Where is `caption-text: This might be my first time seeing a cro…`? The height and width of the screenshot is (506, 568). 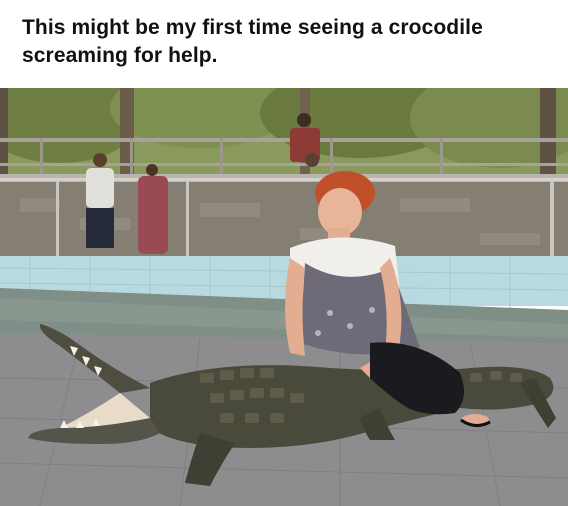
caption-text: This might be my first time seeing a cro… is located at coordinates (252, 41).